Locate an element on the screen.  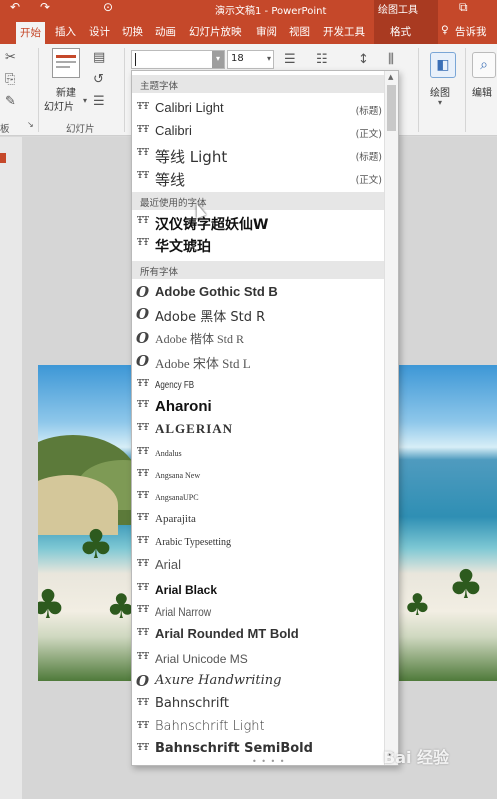
font-item-arial-rounded: ŦŦ Arial Rounded MT Bold is located at coordinates (259, 635).